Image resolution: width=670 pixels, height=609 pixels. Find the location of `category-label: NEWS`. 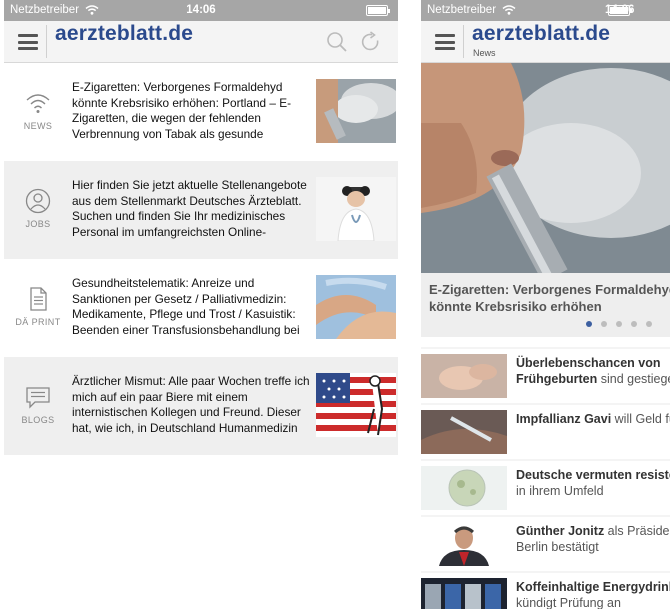

category-label: NEWS is located at coordinates (38, 126).